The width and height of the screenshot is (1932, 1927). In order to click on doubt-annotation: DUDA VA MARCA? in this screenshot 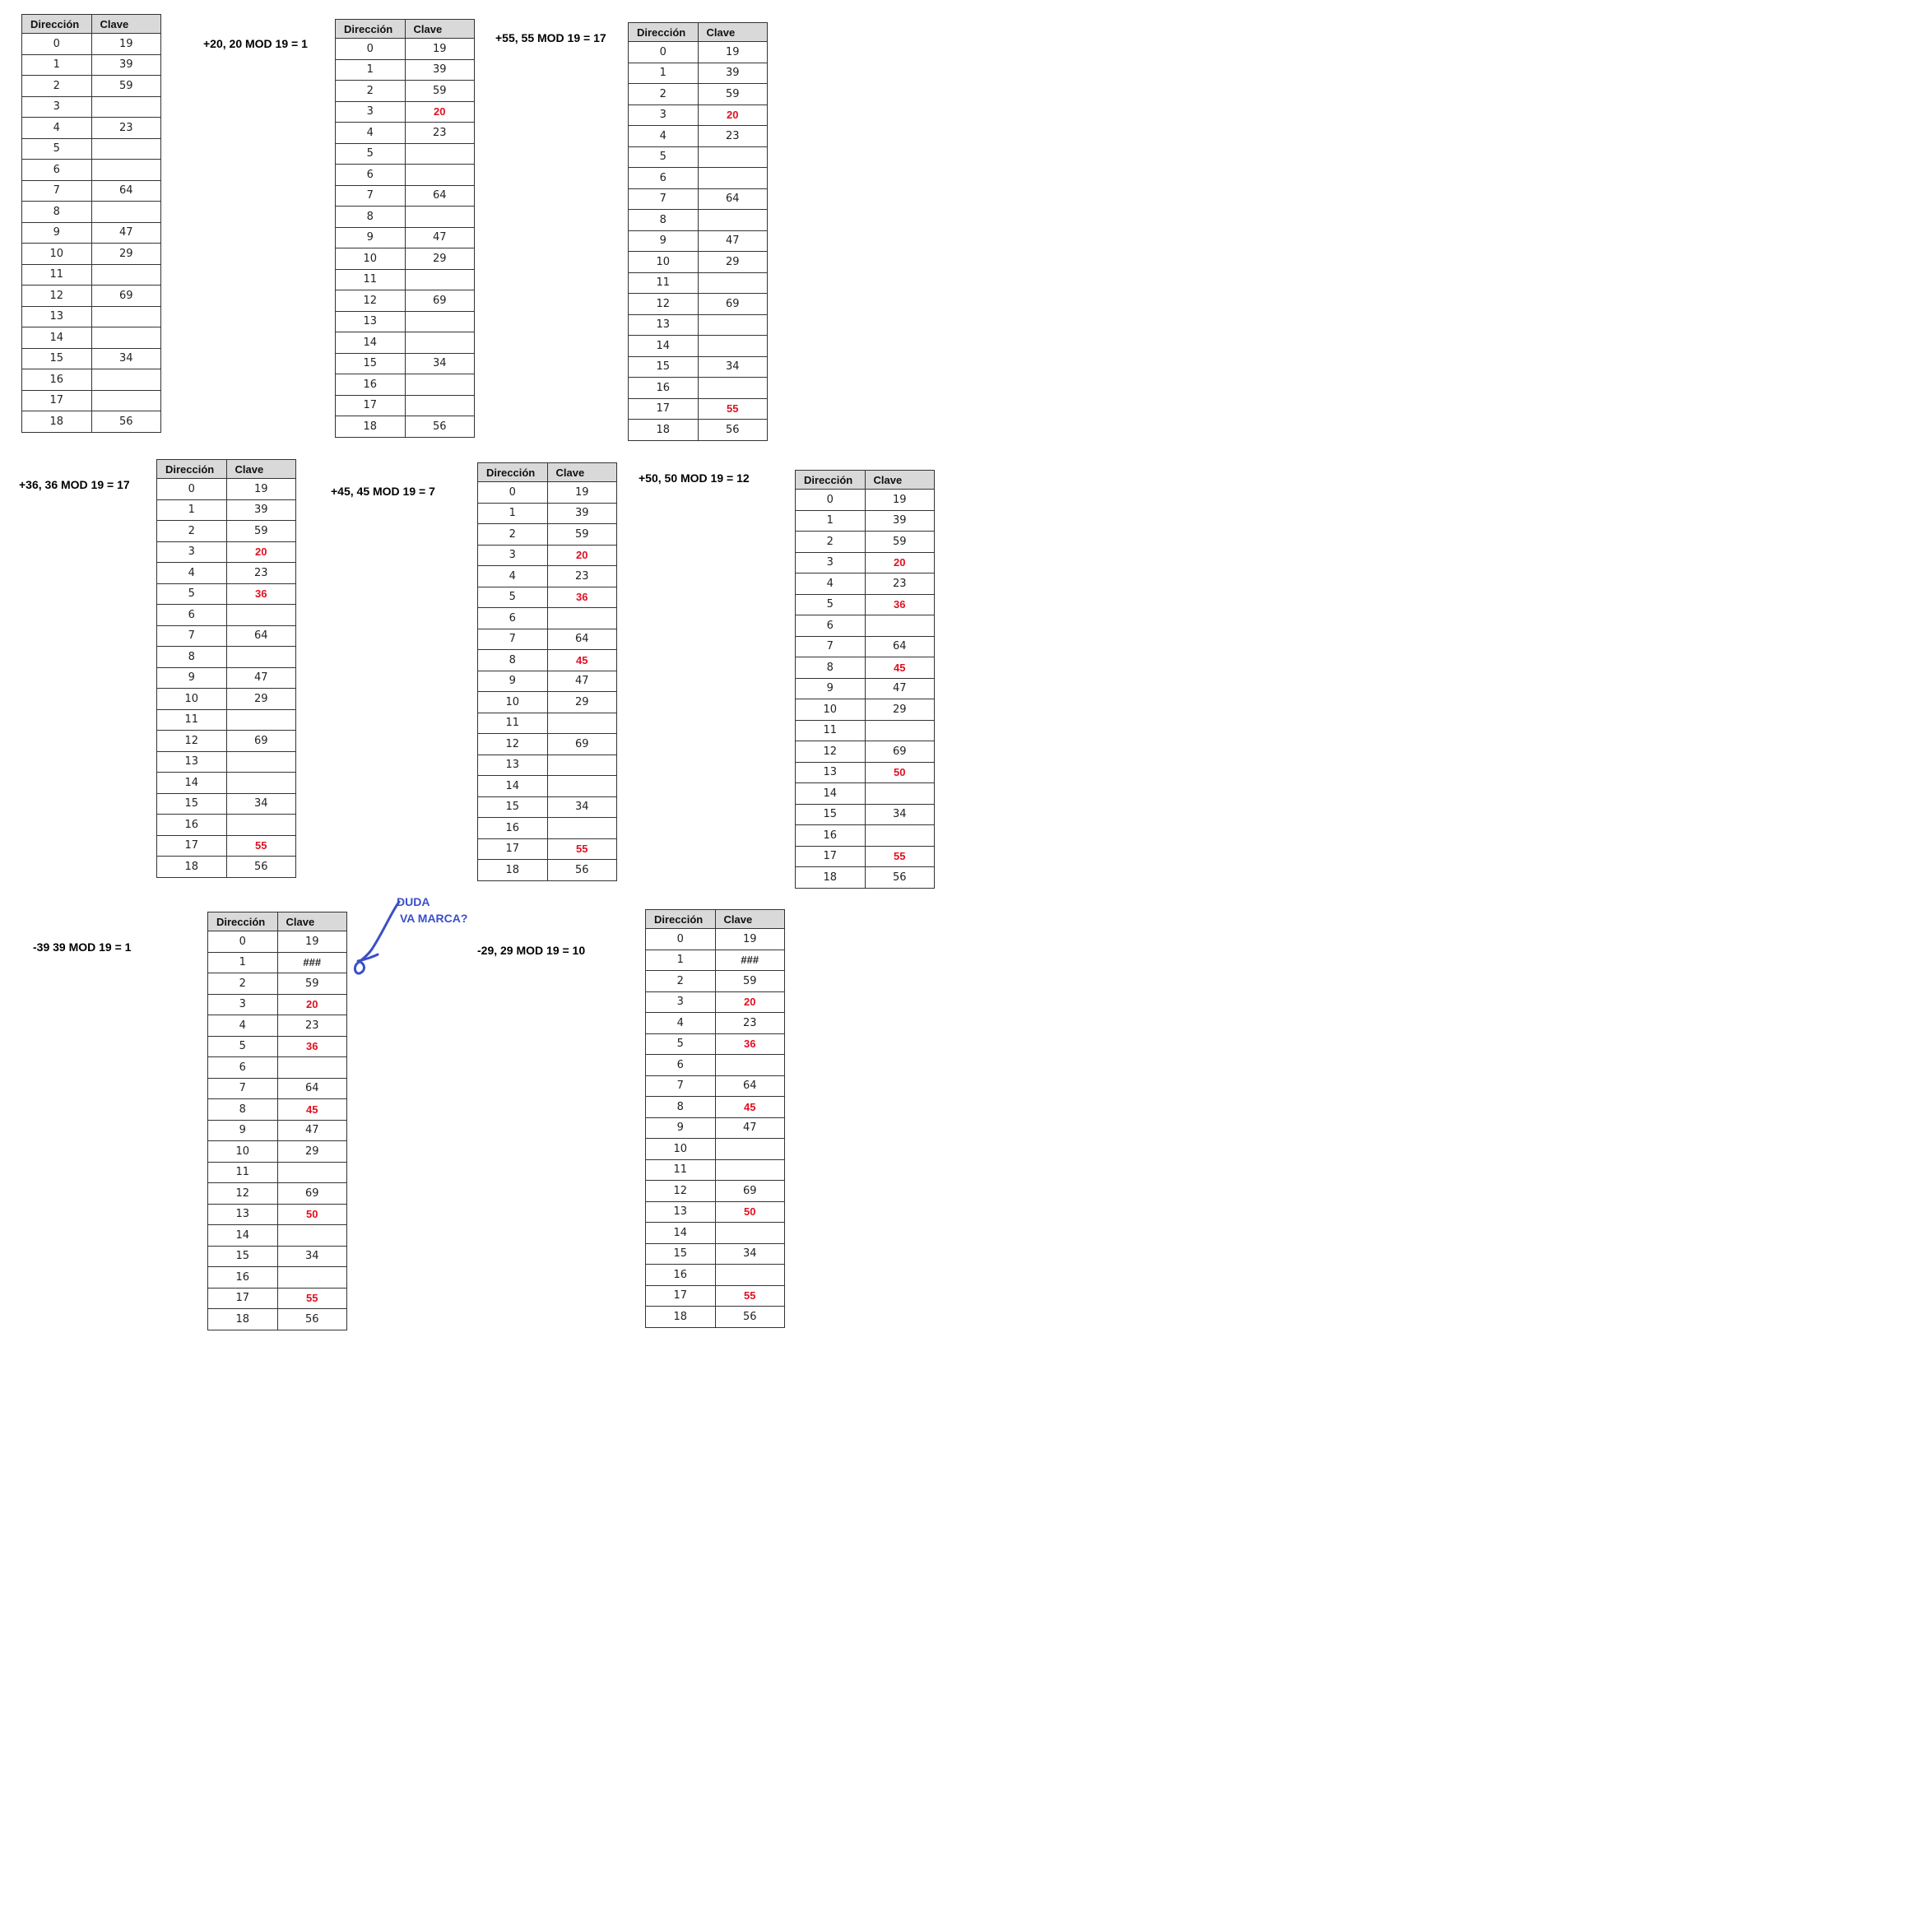, I will do `click(432, 910)`.